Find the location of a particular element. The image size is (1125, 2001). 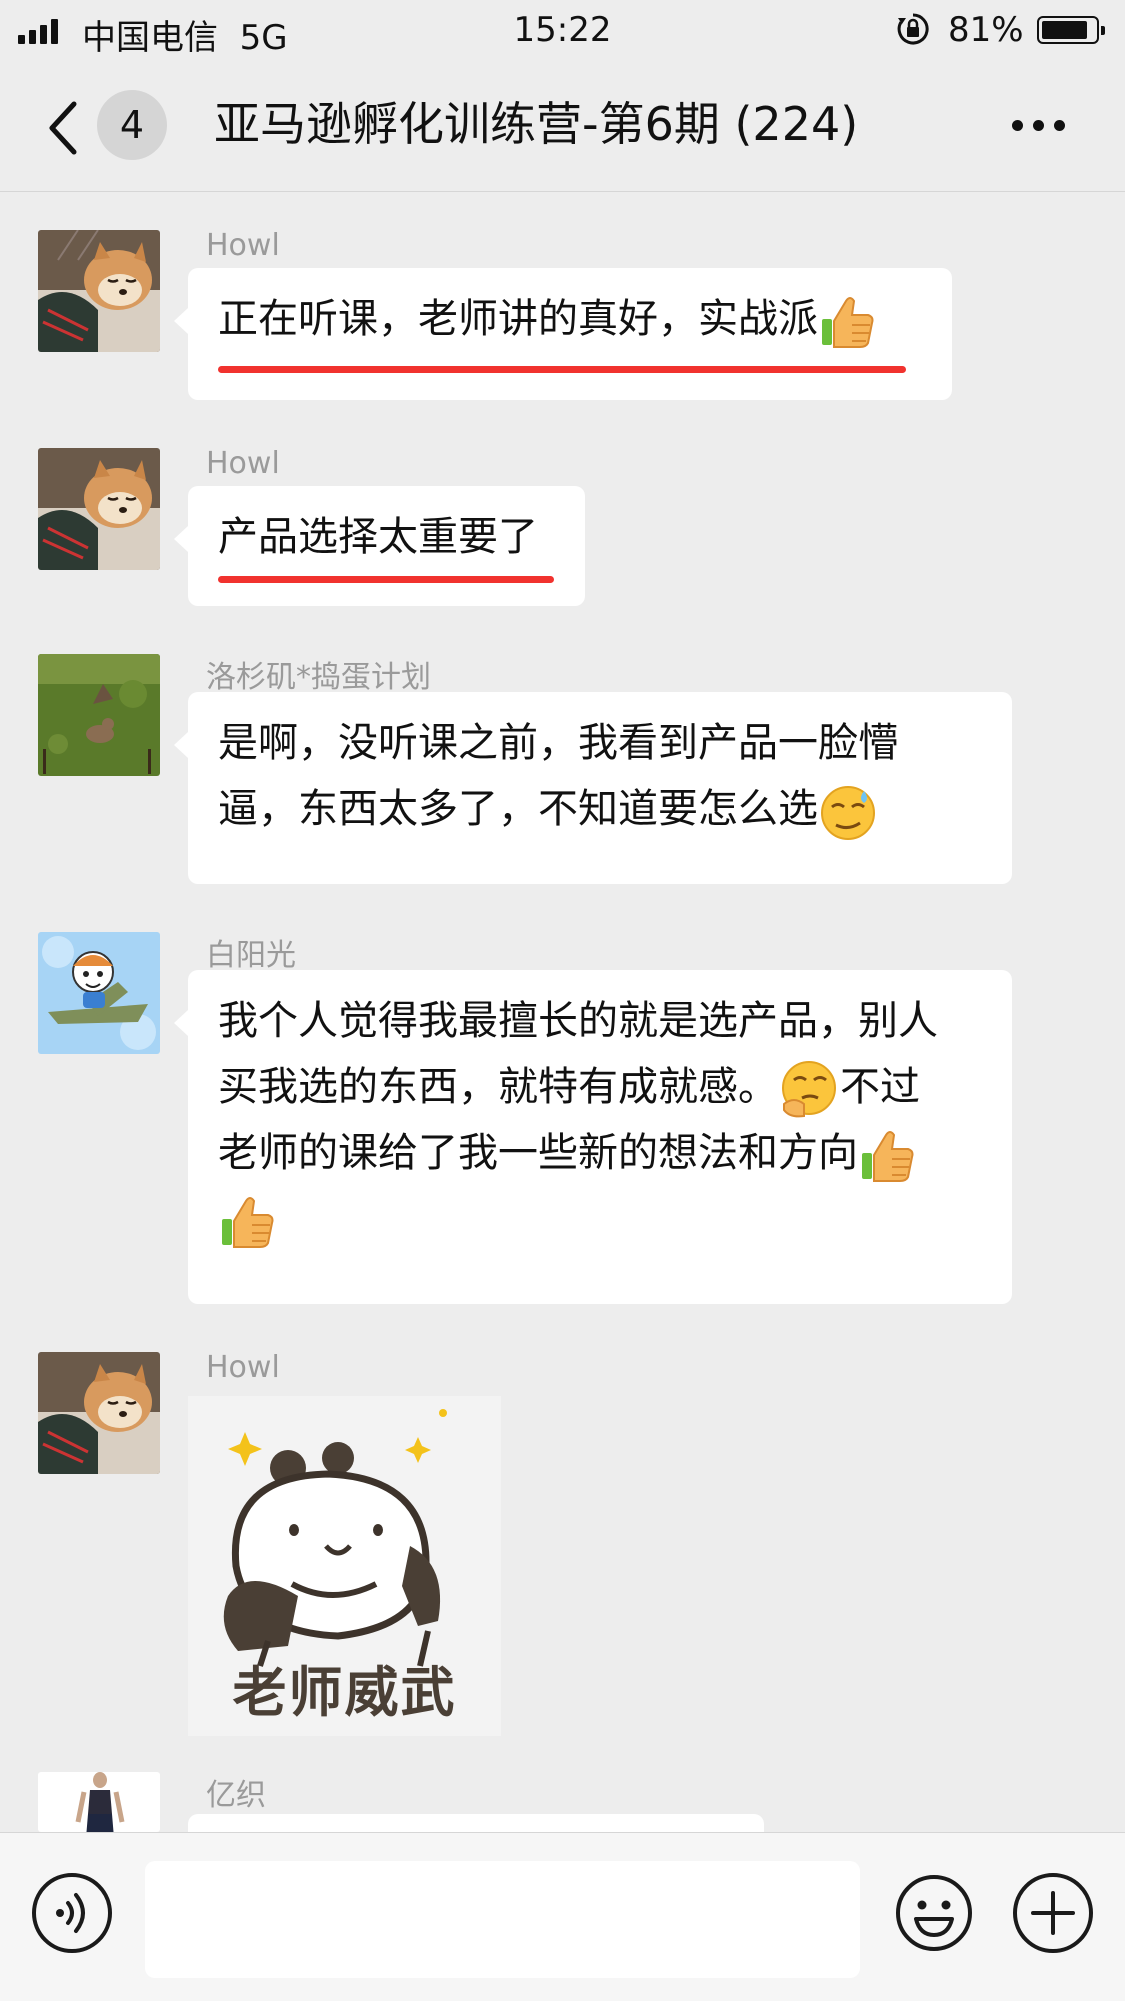

message-text-line: 是啊，没听课之前，我看到产品一脸懵 is located at coordinates (558, 743).